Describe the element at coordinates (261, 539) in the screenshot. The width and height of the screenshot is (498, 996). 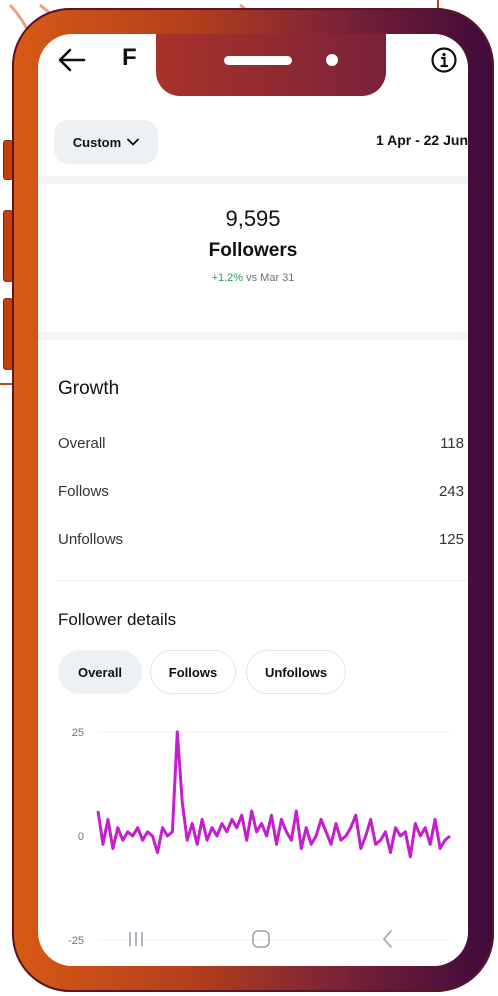
I see `growth-row-unfollows: Unfollows 125` at that location.